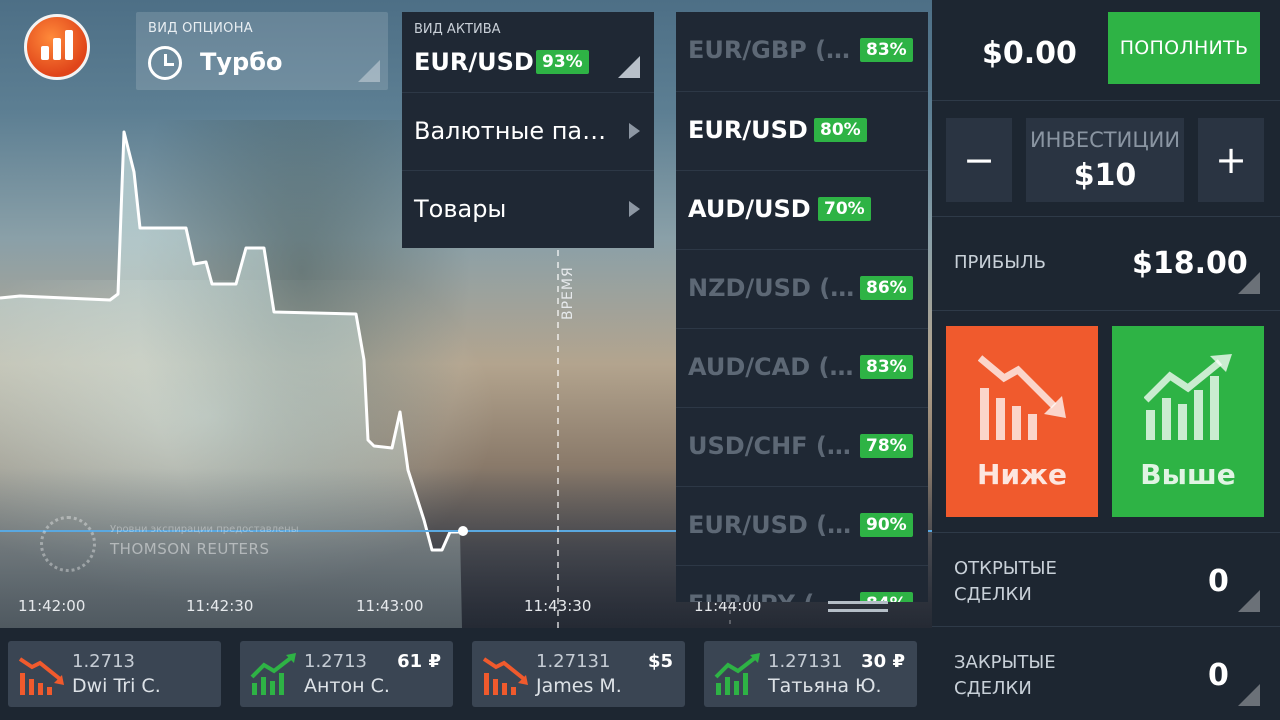  I want to click on asset-payout-badge: 93%, so click(562, 62).